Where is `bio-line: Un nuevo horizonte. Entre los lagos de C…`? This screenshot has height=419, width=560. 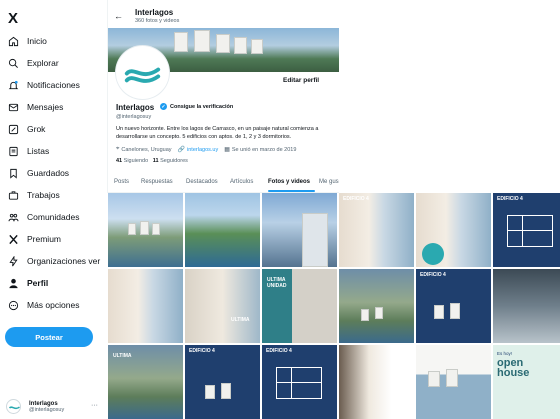 bio-line: Un nuevo horizonte. Entre los lagos de C… is located at coordinates (217, 129).